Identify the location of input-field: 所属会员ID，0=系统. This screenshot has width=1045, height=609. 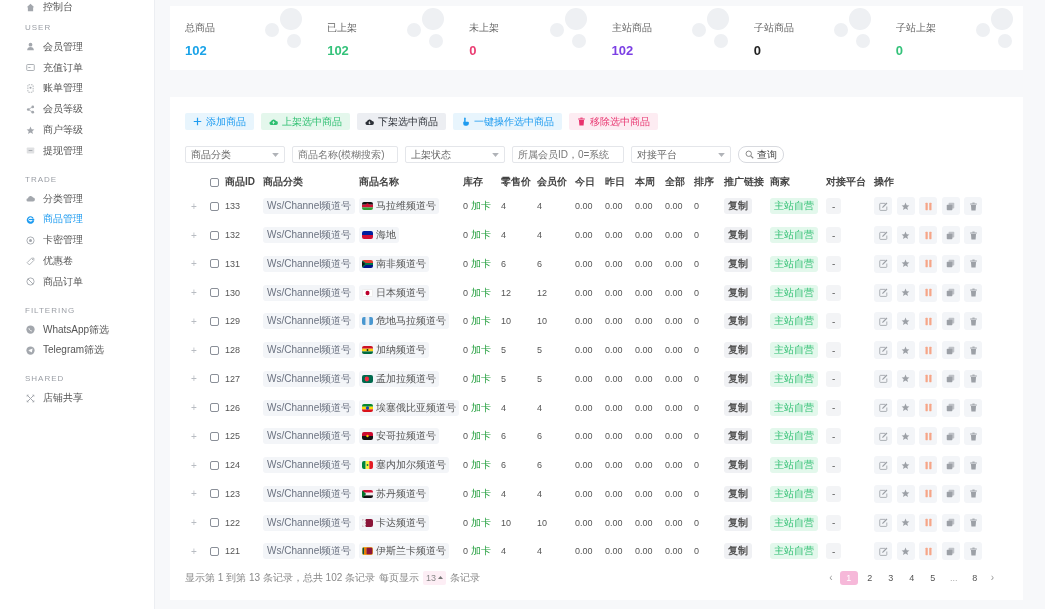
(568, 154).